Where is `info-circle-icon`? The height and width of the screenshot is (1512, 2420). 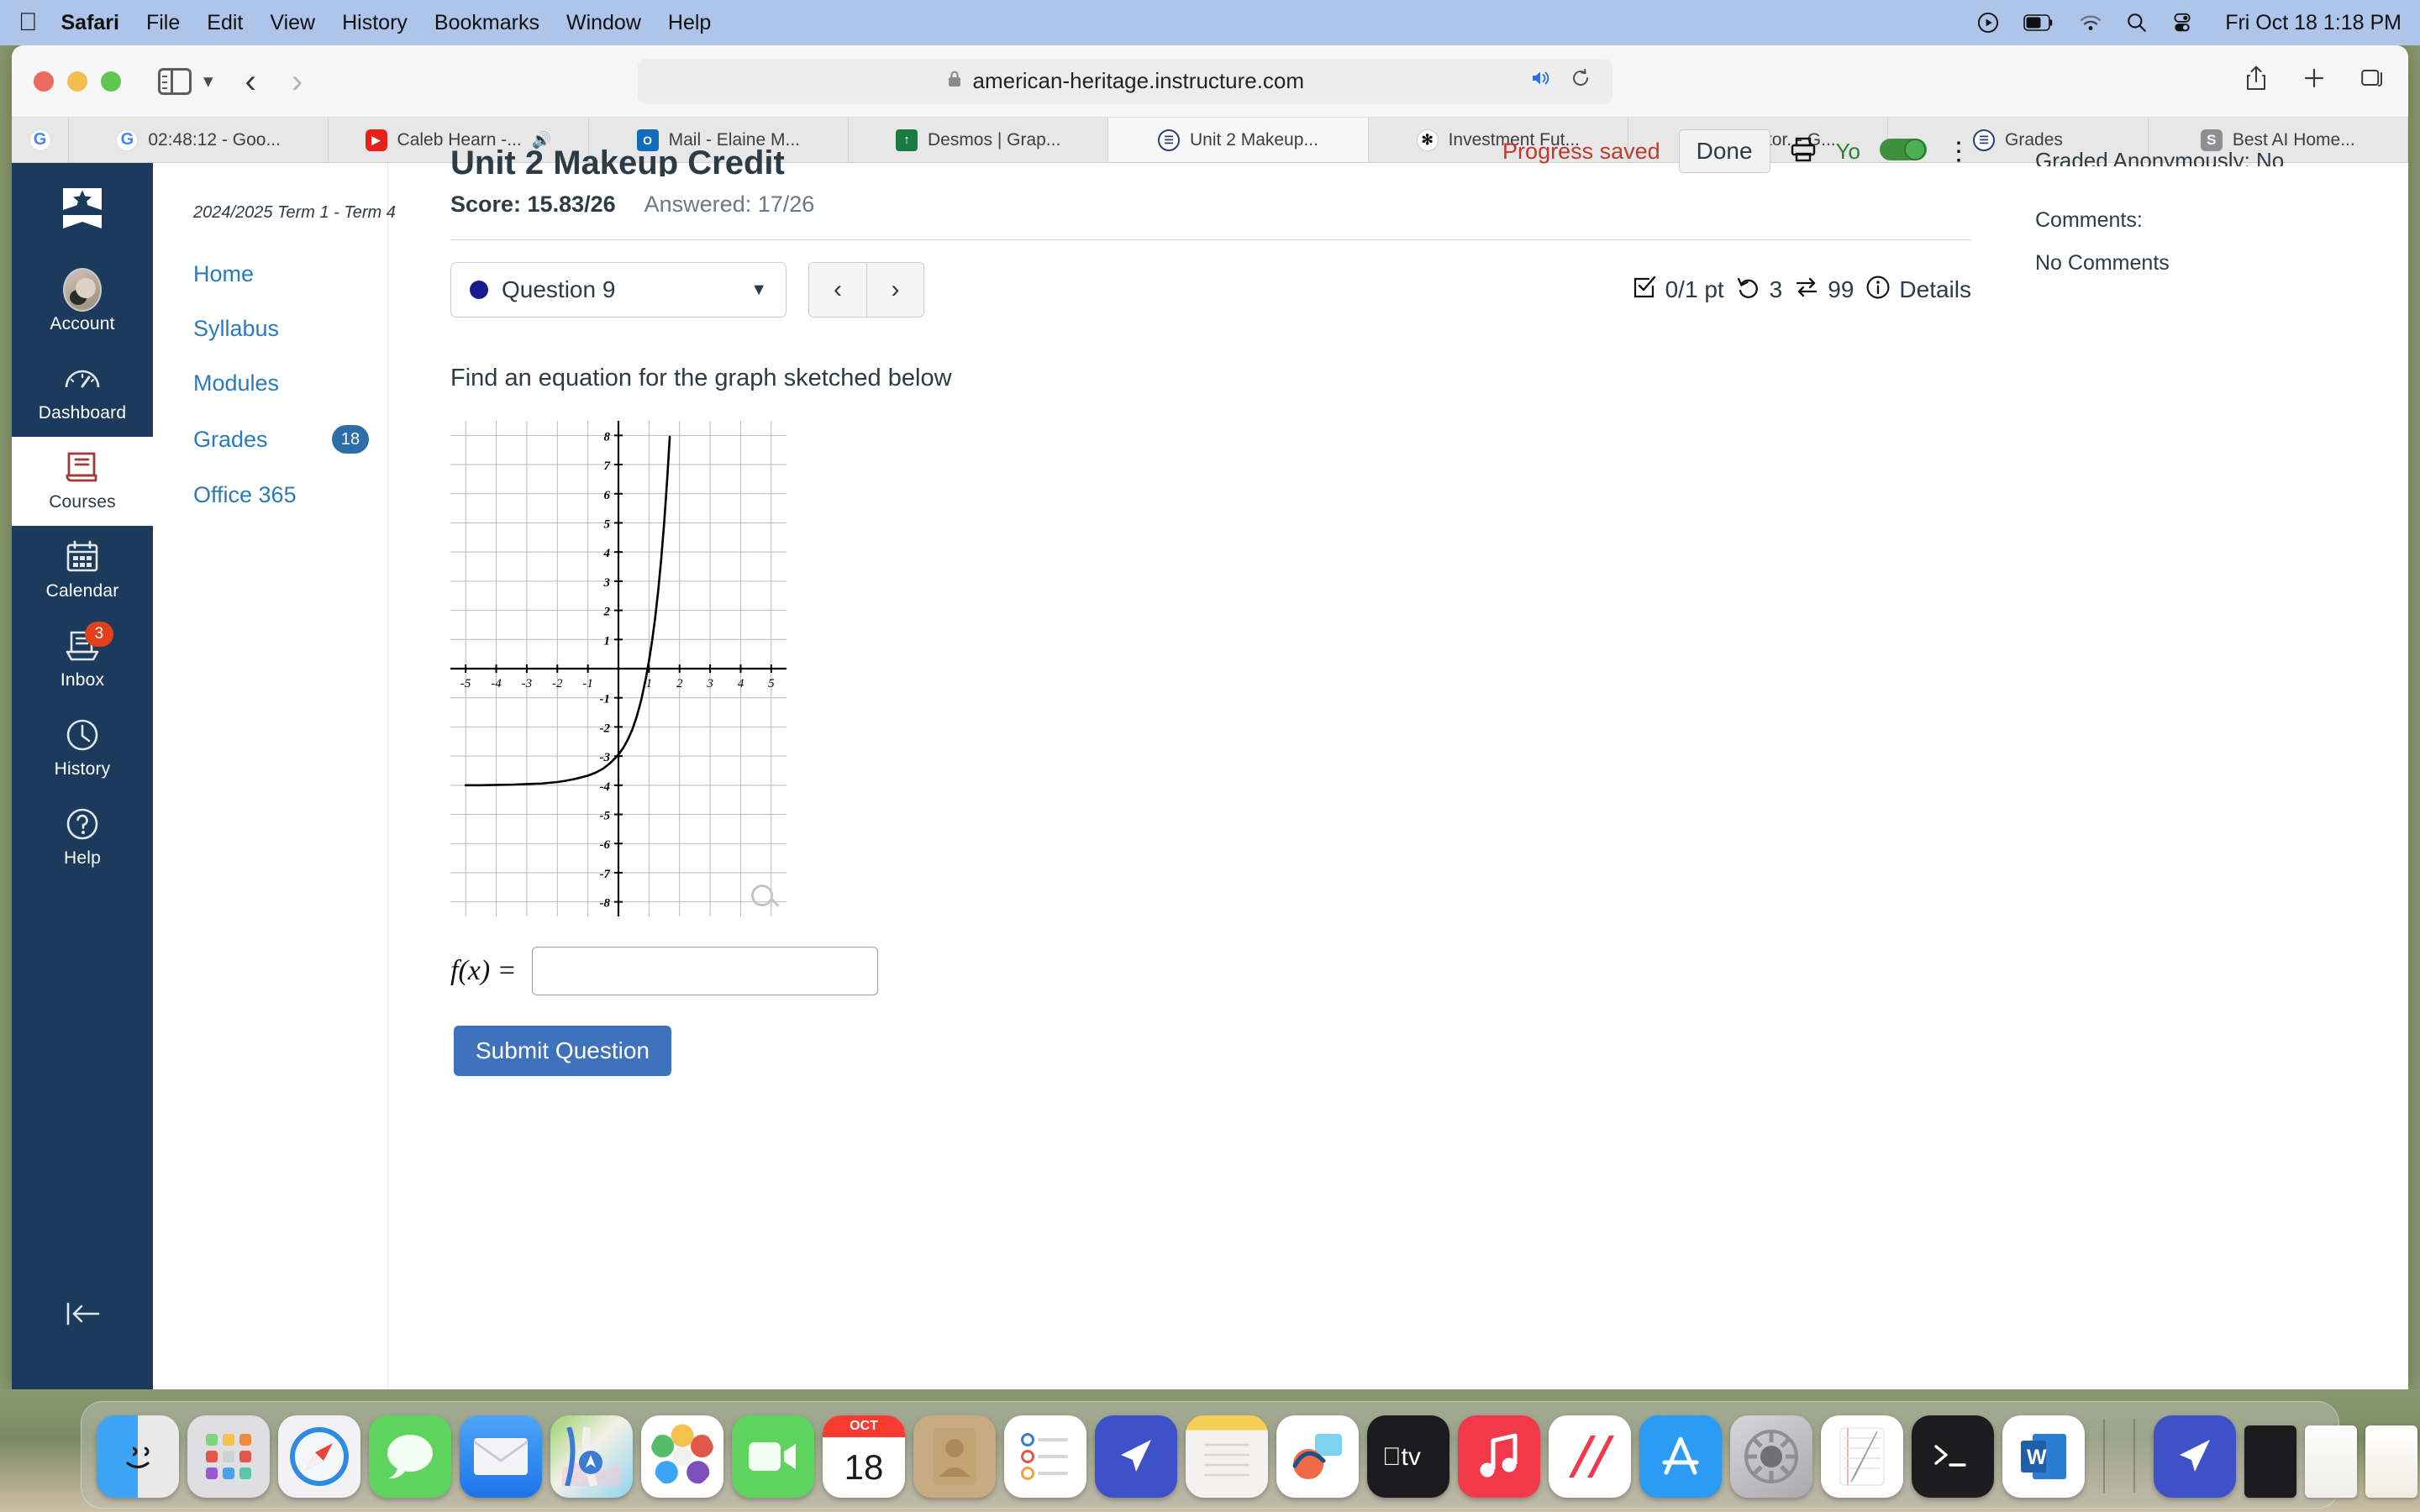
info-circle-icon is located at coordinates (1878, 290).